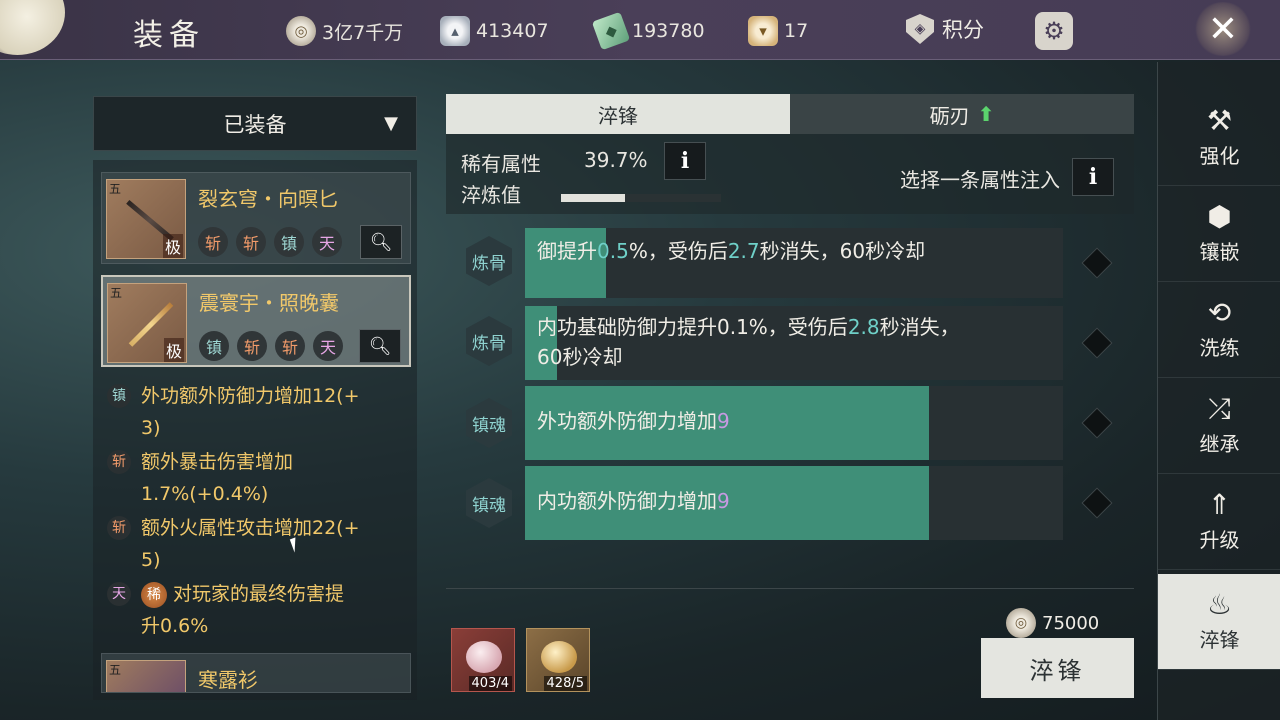 This screenshot has width=1280, height=720. I want to click on option-text: 外功额外防御力增加9, so click(794, 415).